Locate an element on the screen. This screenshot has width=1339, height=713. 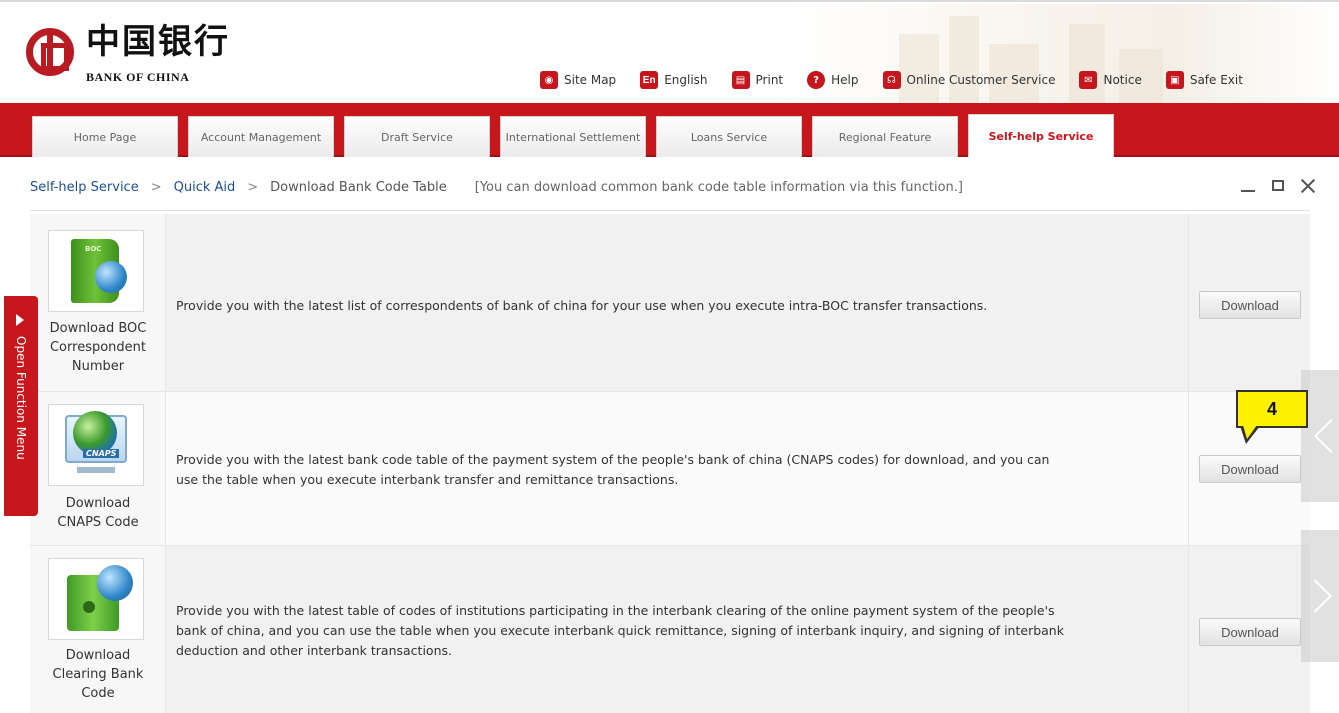
boc-emblem-icon is located at coordinates (50, 52).